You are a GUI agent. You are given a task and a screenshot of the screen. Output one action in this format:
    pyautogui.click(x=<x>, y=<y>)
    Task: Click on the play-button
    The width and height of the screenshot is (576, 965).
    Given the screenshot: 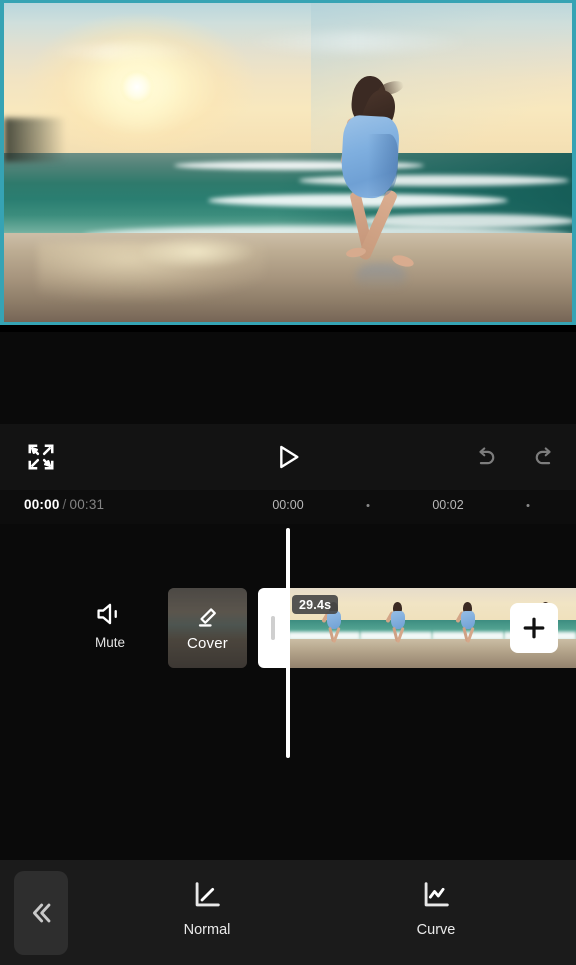 What is the action you would take?
    pyautogui.click(x=288, y=457)
    